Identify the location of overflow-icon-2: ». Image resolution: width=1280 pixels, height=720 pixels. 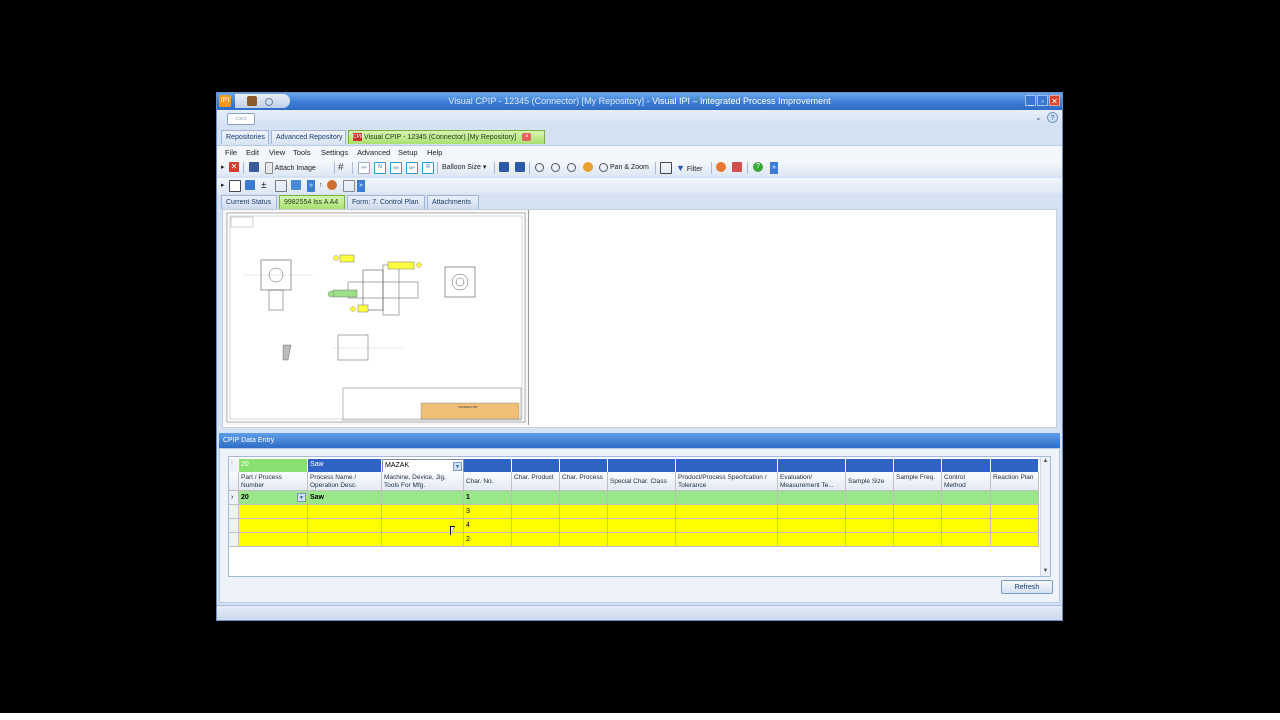
(361, 186).